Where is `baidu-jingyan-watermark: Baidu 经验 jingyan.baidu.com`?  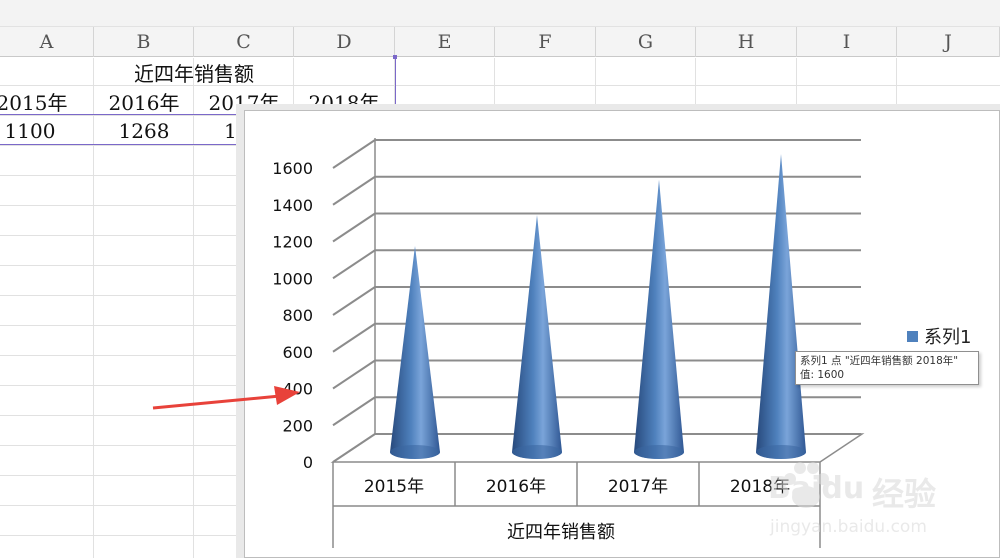 baidu-jingyan-watermark: Baidu 经验 jingyan.baidu.com is located at coordinates (882, 502).